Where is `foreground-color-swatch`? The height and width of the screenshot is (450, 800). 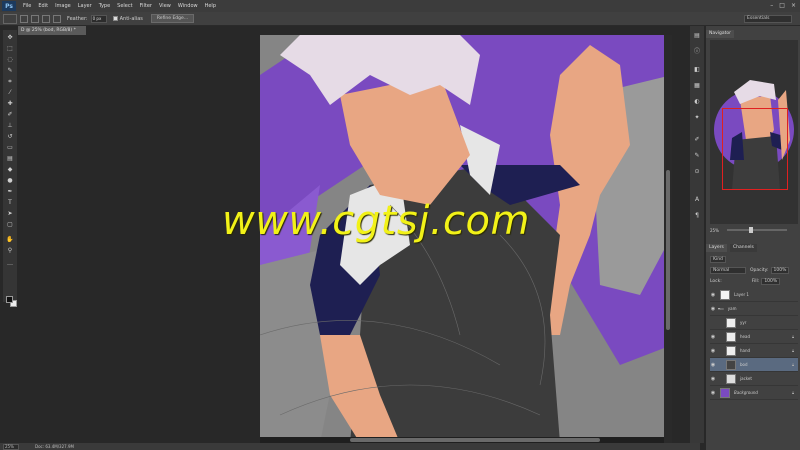 foreground-color-swatch is located at coordinates (9, 299).